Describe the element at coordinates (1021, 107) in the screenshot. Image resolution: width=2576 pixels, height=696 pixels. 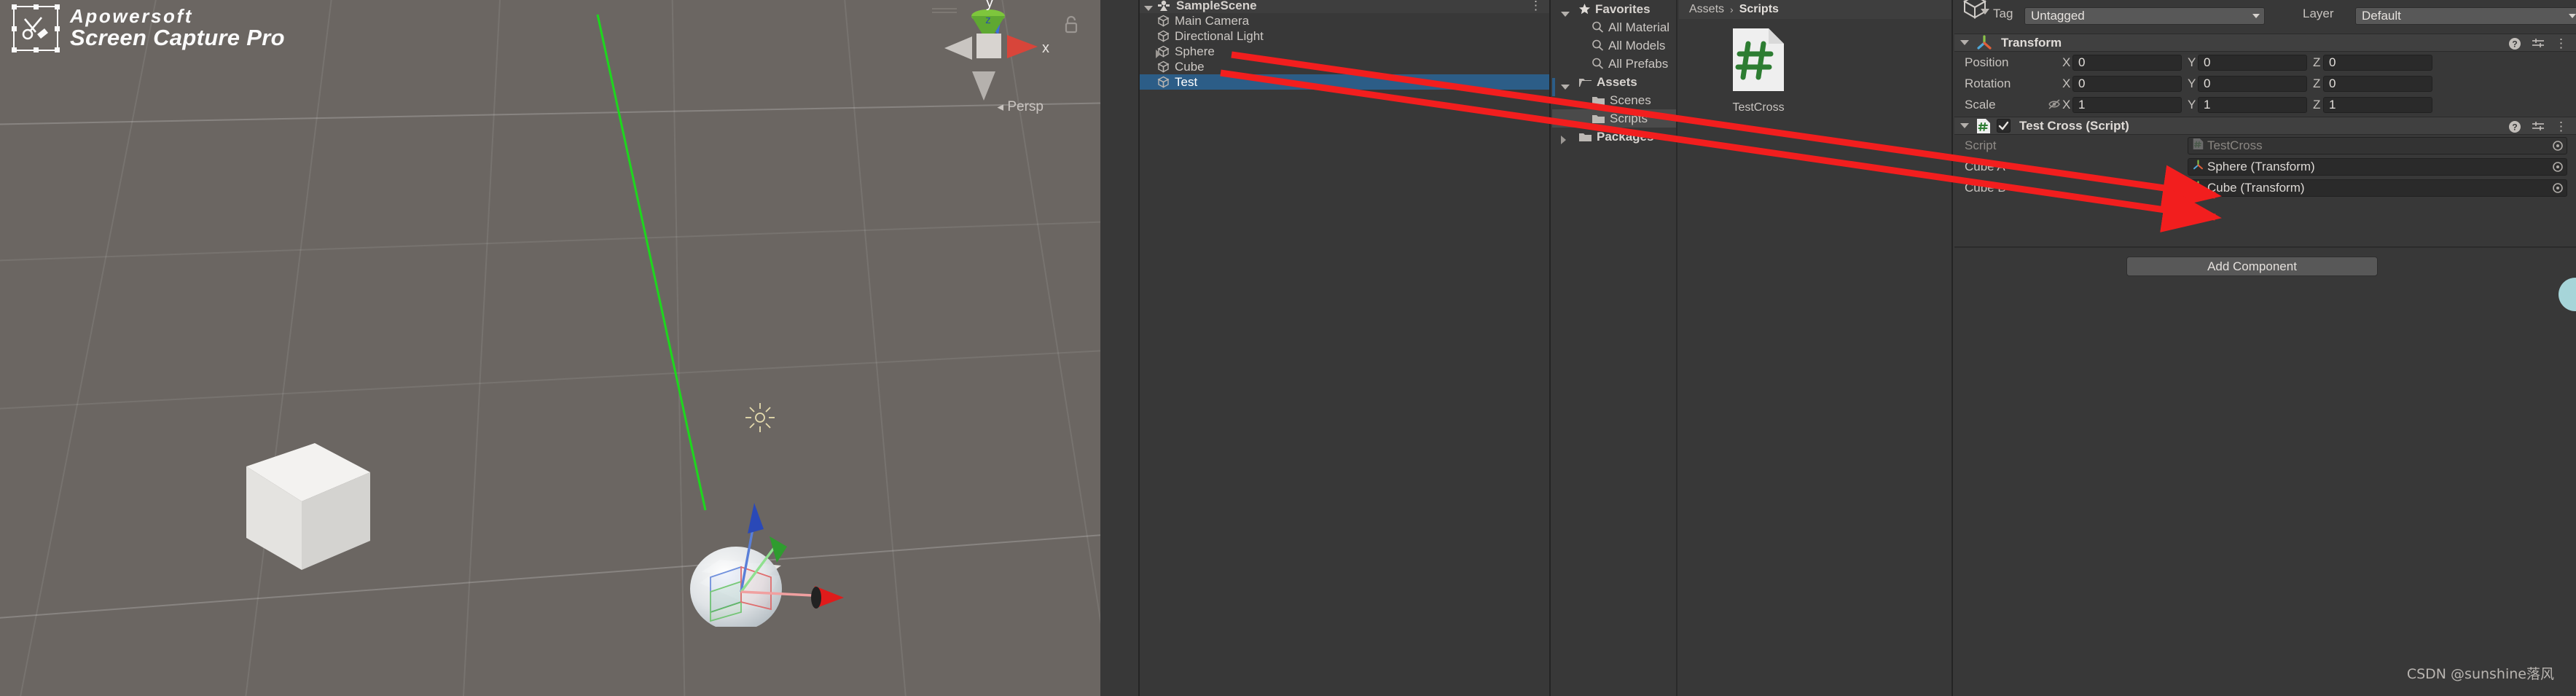
I see `scene-projection-label: ◂ Persp` at that location.